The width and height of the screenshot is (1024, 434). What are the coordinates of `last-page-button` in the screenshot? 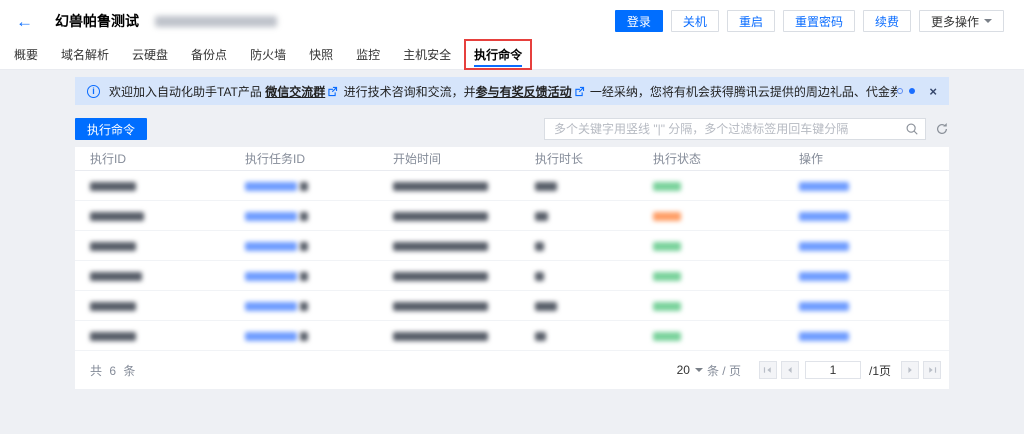 It's located at (932, 370).